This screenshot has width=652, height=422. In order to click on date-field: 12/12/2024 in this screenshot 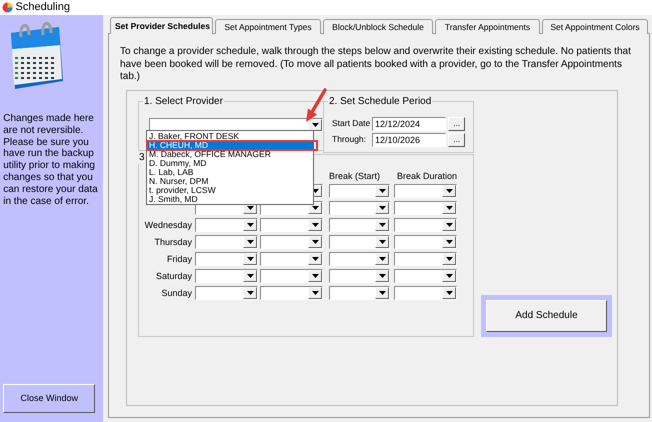, I will do `click(409, 123)`.